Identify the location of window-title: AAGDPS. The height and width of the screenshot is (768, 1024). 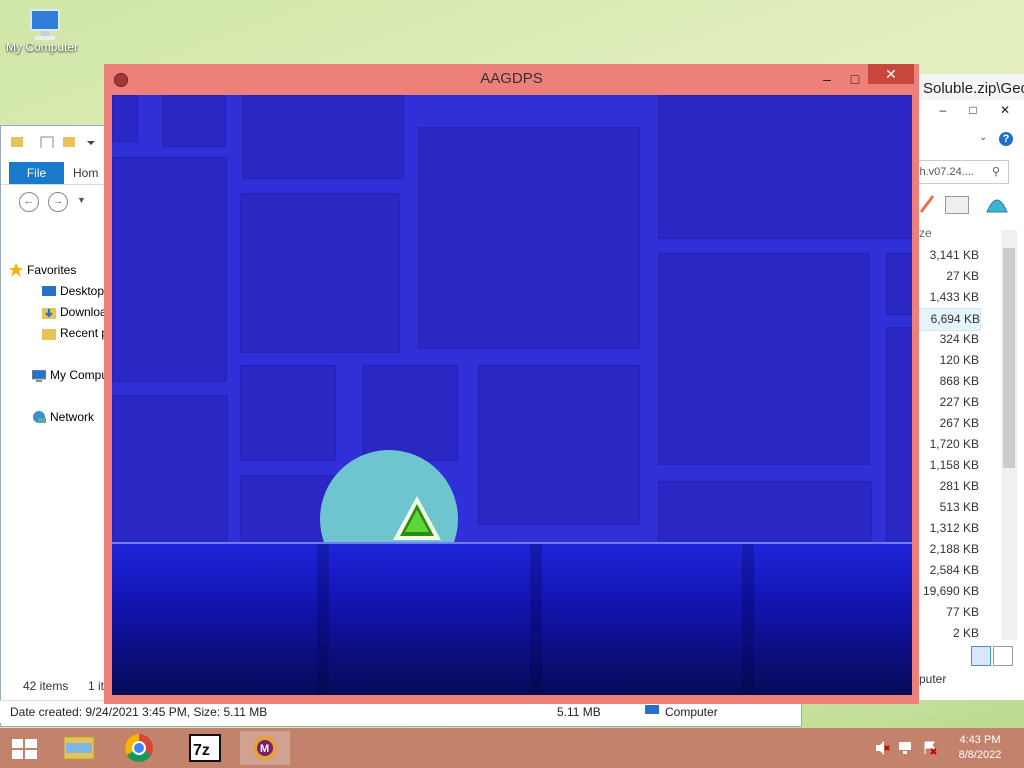
(511, 78).